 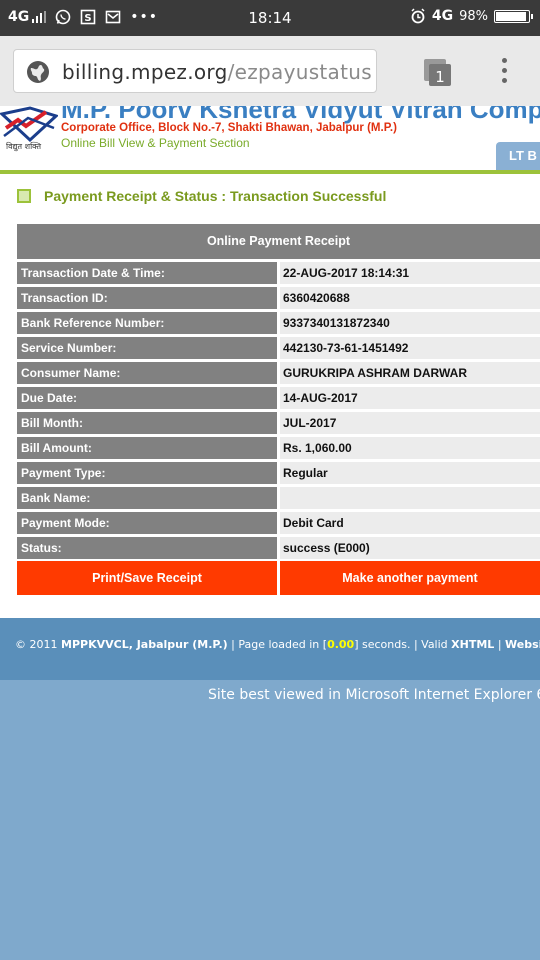 I want to click on logo-caption: विद्युत शक्ति, so click(x=24, y=146).